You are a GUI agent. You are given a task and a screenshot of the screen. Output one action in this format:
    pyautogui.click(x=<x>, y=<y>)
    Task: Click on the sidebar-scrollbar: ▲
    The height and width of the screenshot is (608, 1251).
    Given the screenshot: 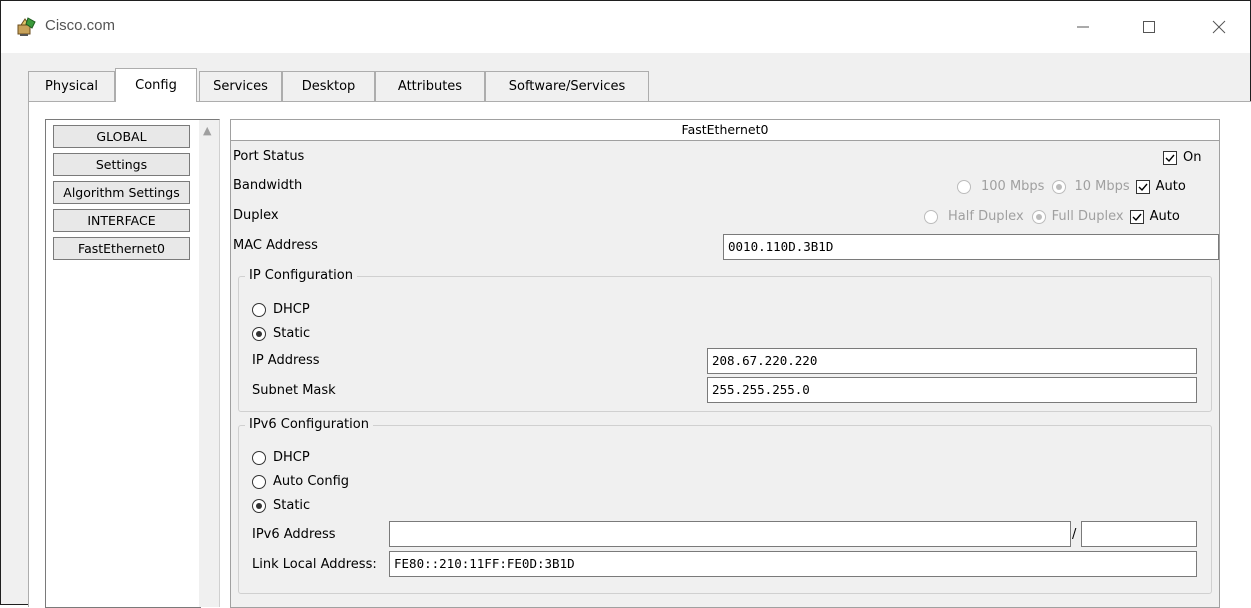 What is the action you would take?
    pyautogui.click(x=209, y=363)
    